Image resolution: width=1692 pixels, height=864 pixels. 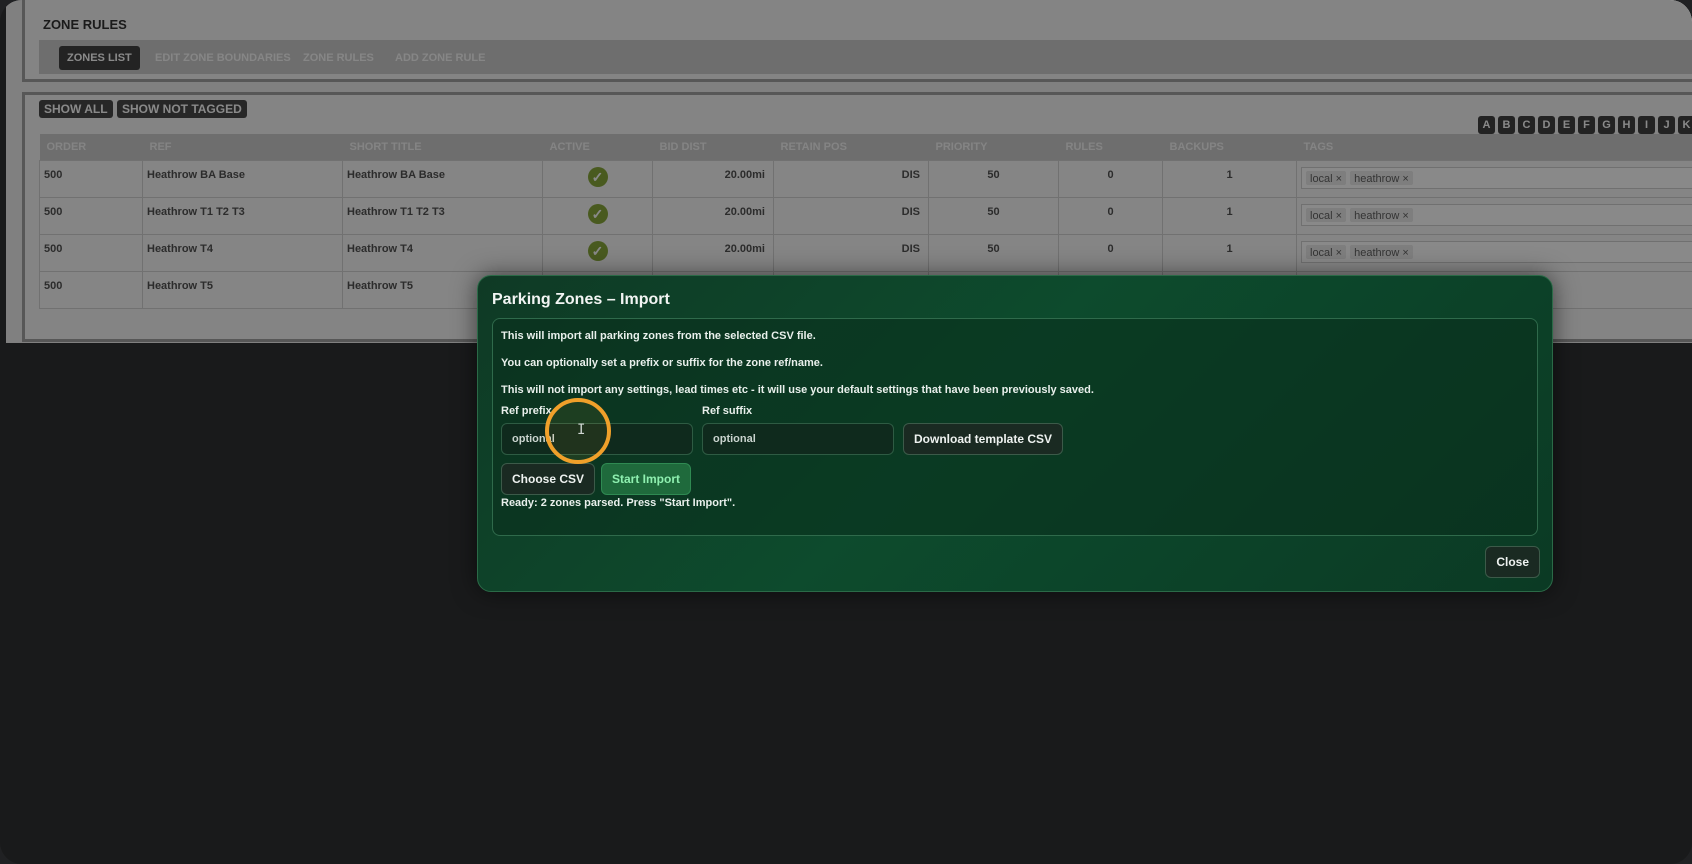 I want to click on download-template-button: Download template CSV, so click(x=983, y=439).